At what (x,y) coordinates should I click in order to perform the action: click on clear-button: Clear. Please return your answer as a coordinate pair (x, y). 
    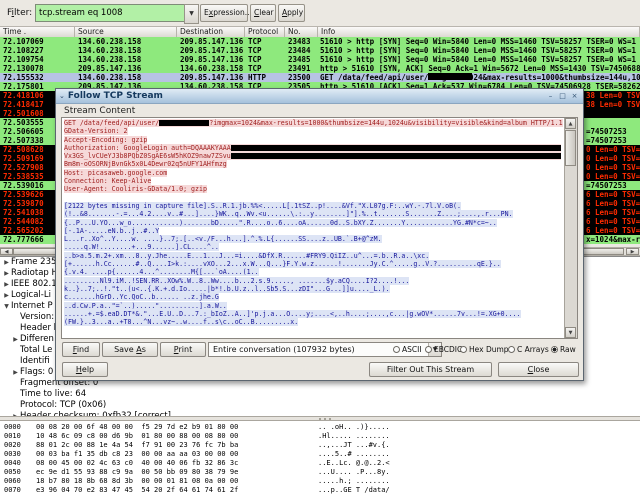
    Looking at the image, I should click on (263, 13).